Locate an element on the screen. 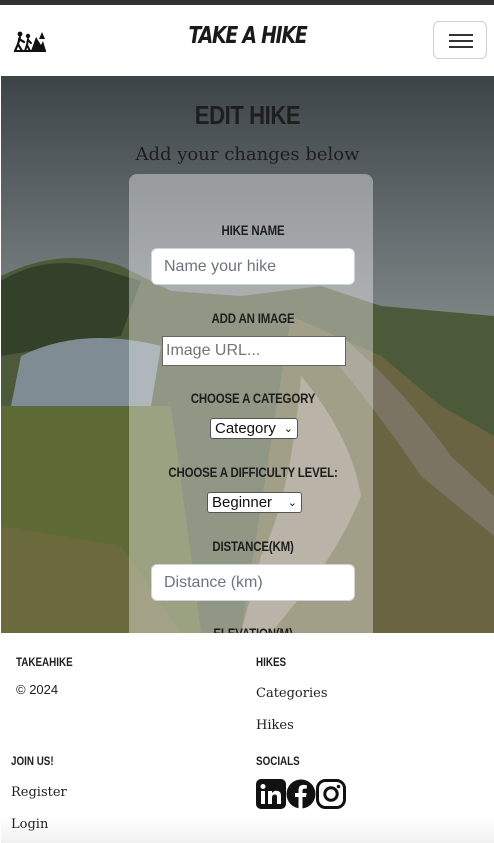 This screenshot has height=843, width=494. difficulty-label: CHOOSE A DIFFICULTY LEVEL: is located at coordinates (253, 472).